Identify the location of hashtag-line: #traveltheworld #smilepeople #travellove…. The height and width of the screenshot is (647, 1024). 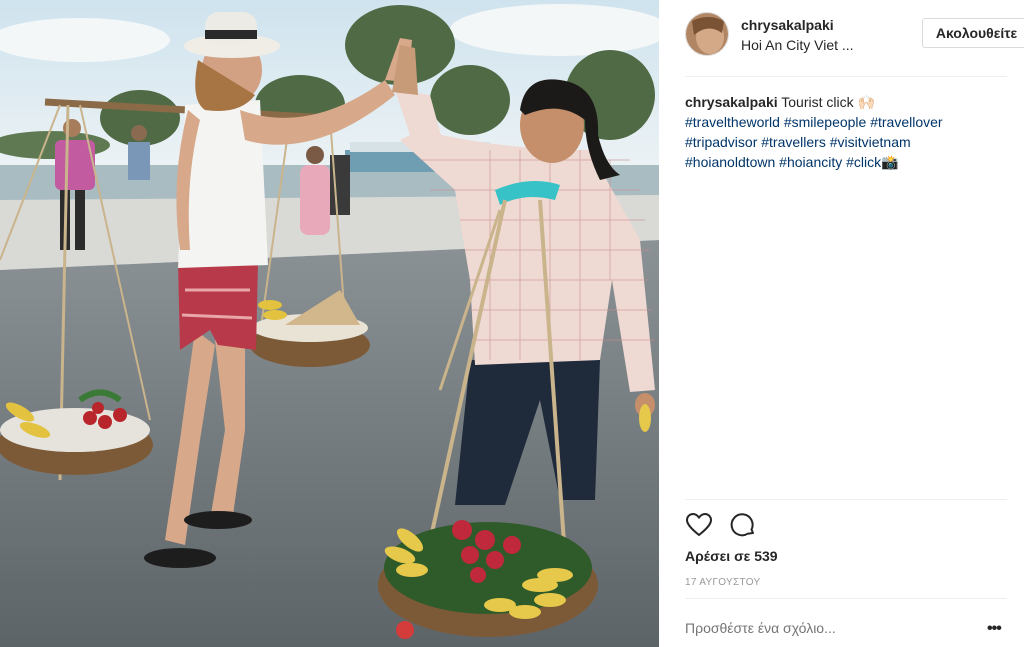
(845, 122).